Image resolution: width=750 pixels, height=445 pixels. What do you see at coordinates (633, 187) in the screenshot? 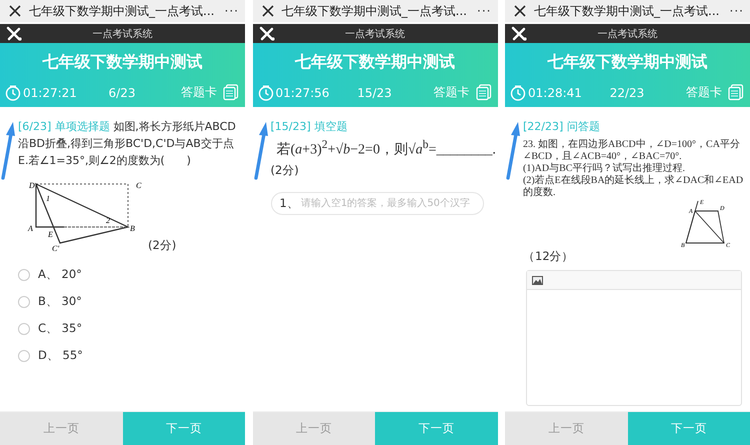
I see `question-line: (2)若点E在线段BA的延长线上，求∠DAC和∠EAD的度数.` at bounding box center [633, 187].